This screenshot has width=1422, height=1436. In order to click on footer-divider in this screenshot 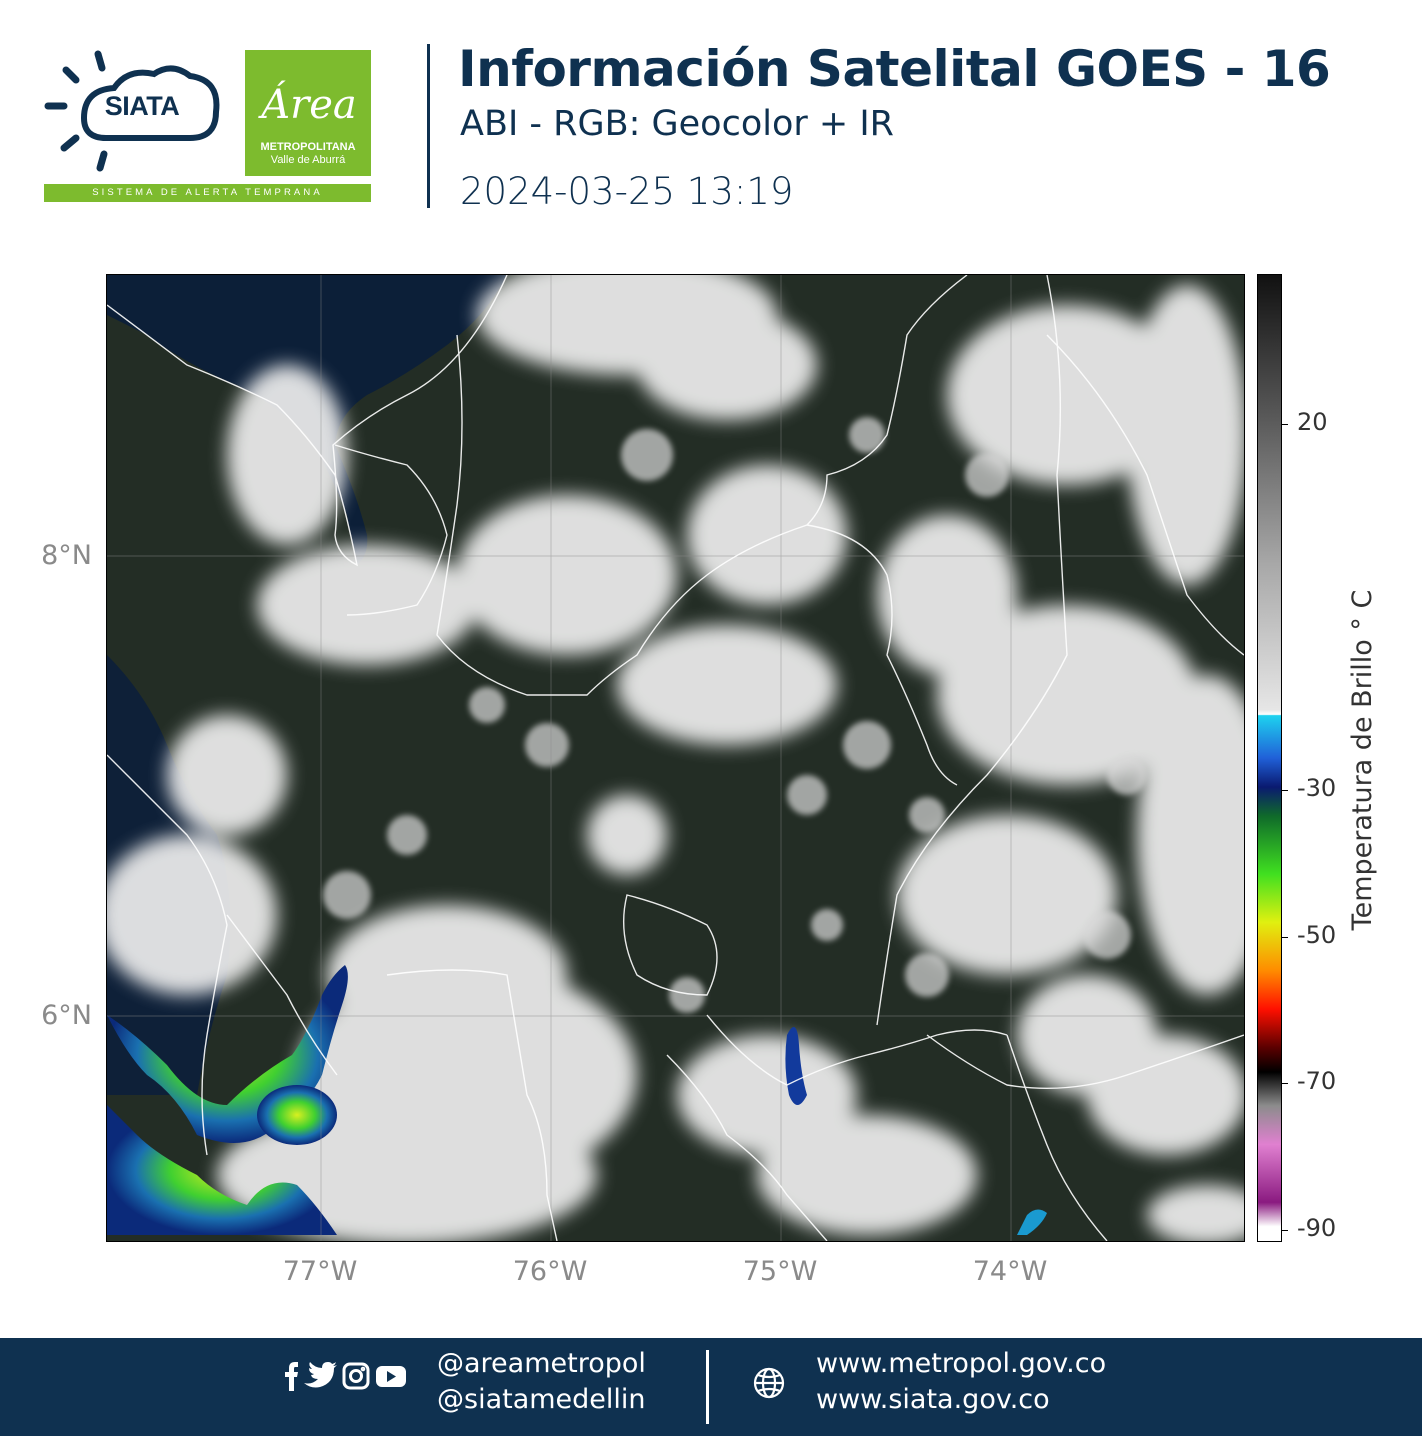, I will do `click(707, 1387)`.